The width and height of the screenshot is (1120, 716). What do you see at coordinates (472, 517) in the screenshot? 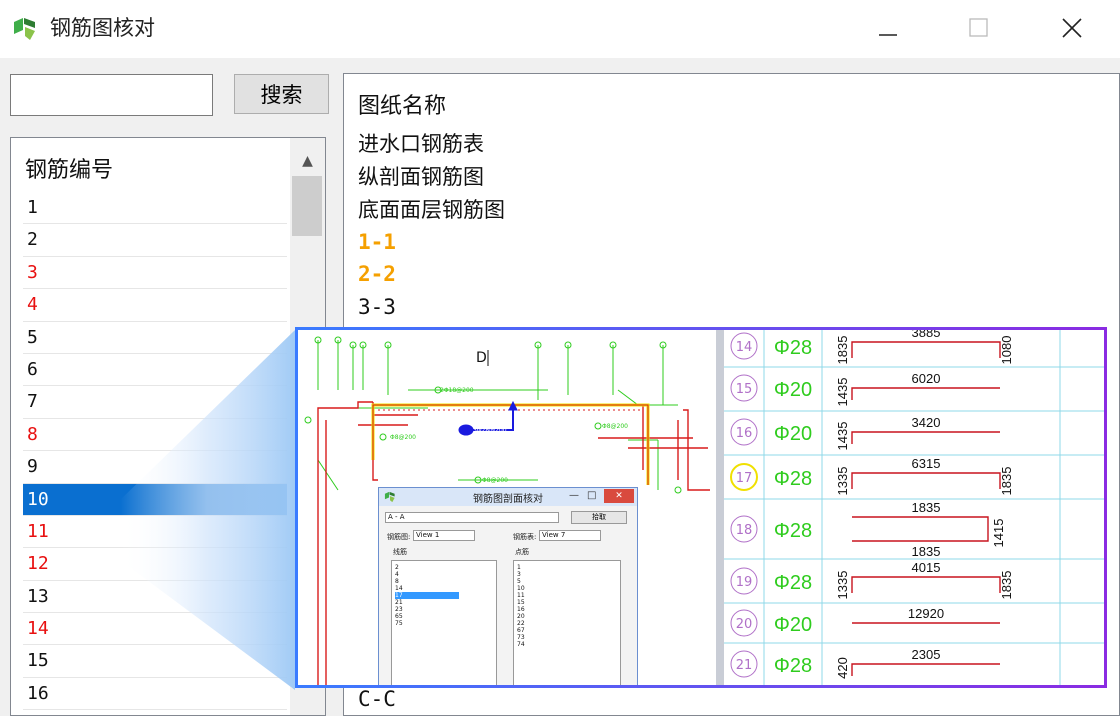
I see `section-select: A - A` at bounding box center [472, 517].